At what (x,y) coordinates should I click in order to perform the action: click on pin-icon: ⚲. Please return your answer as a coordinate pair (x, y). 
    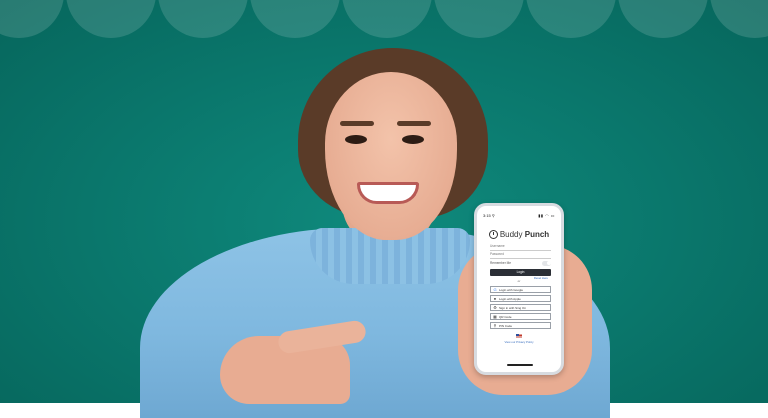
    Looking at the image, I should click on (495, 325).